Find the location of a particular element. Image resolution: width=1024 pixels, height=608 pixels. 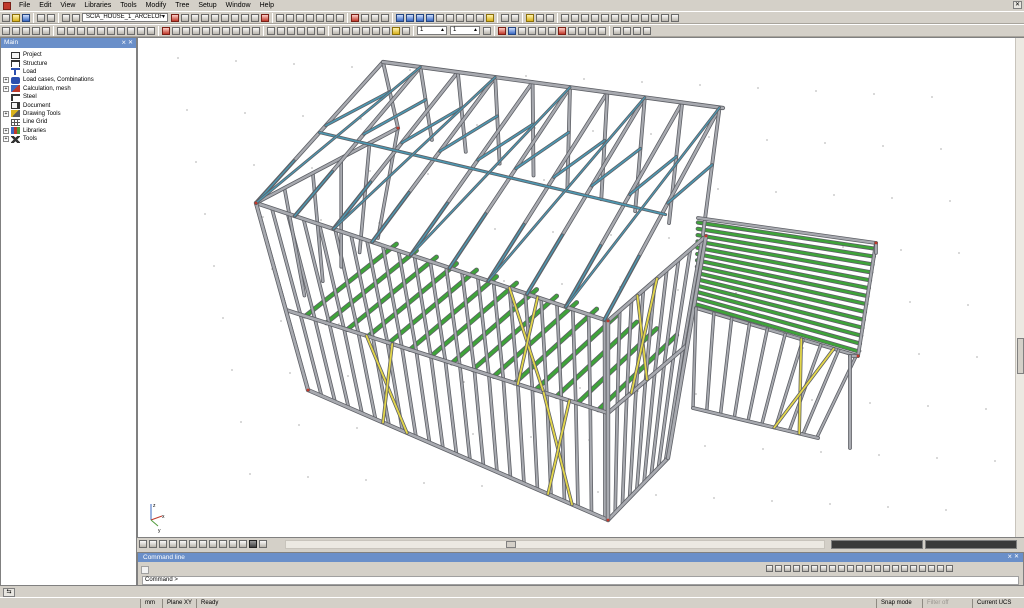

frame-icon is located at coordinates (265, 17).